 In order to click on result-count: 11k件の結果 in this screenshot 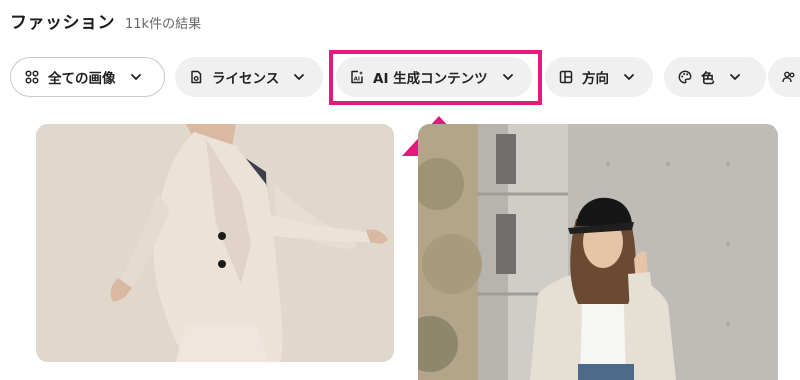, I will do `click(163, 24)`.